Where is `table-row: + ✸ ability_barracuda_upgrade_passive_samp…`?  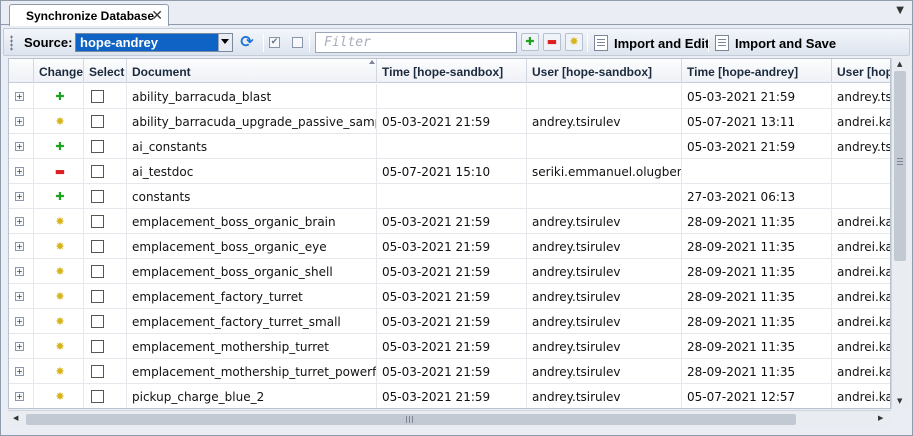
table-row: + ✸ ability_barracuda_upgrade_passive_samp… is located at coordinates (449, 121).